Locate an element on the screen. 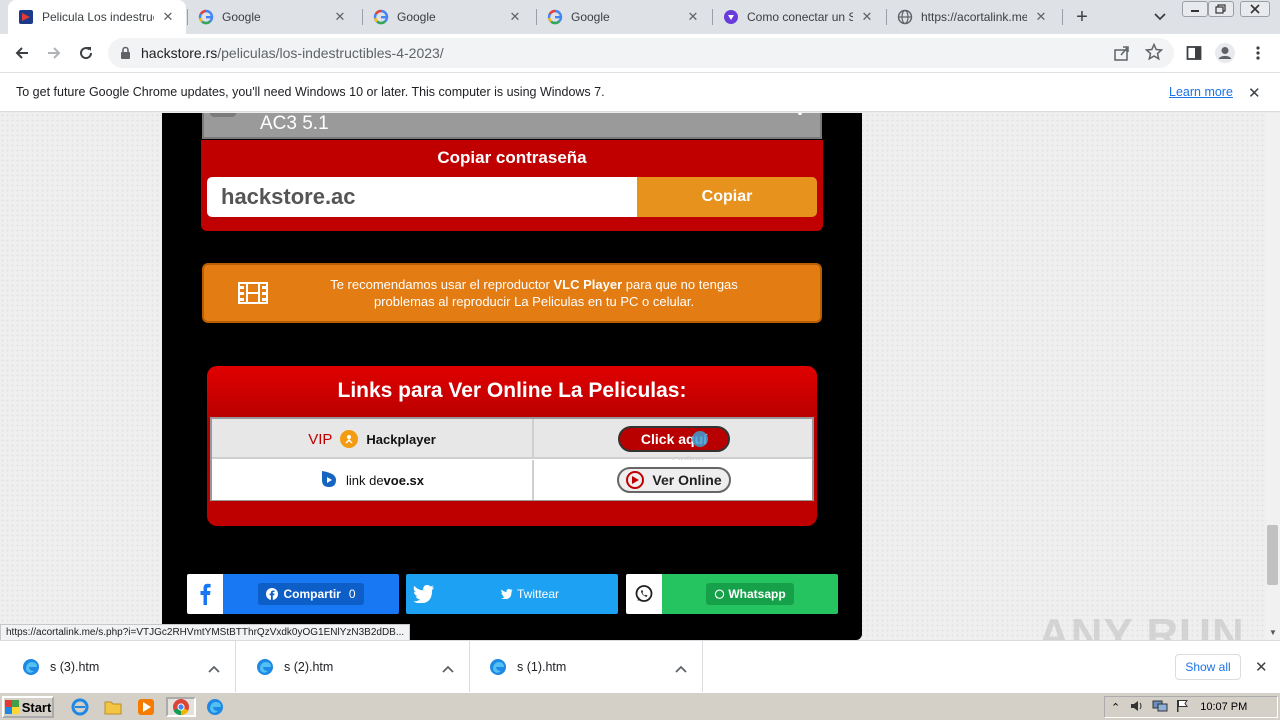 This screenshot has height=720, width=1280. password-field: hackstore.ac is located at coordinates (422, 197).